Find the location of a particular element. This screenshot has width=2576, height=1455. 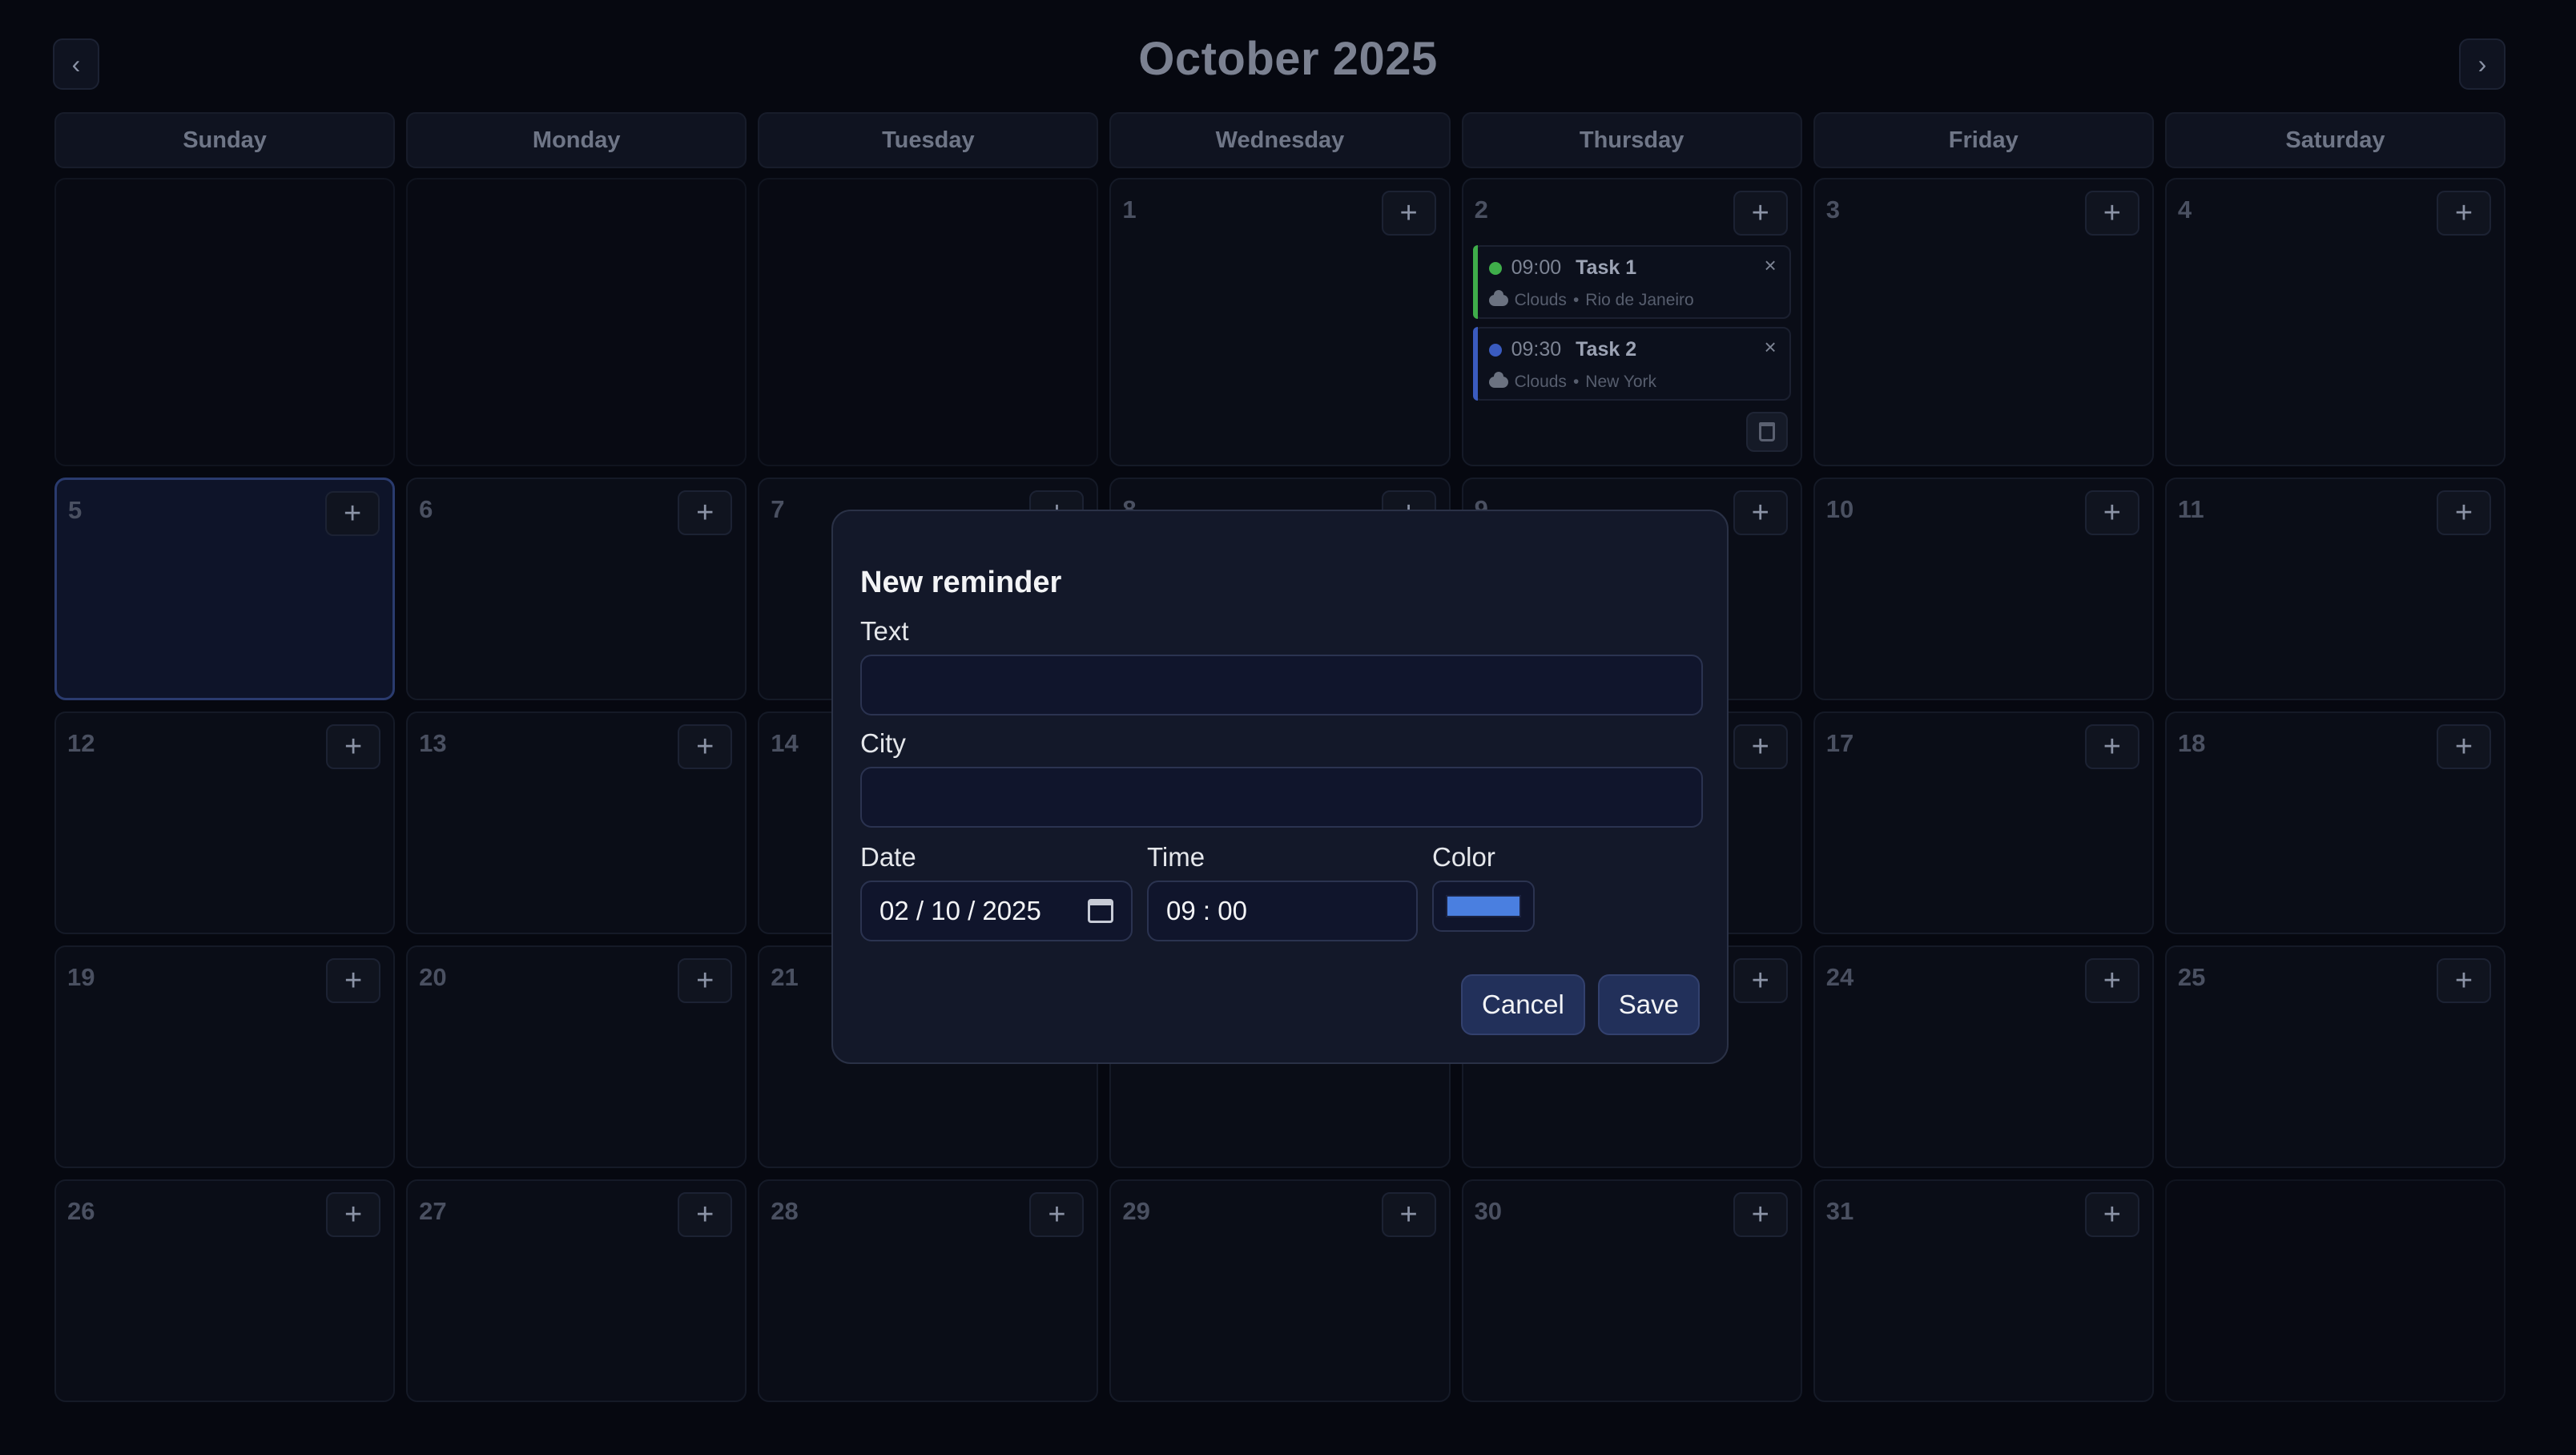

day-number: 24 is located at coordinates (1840, 977).